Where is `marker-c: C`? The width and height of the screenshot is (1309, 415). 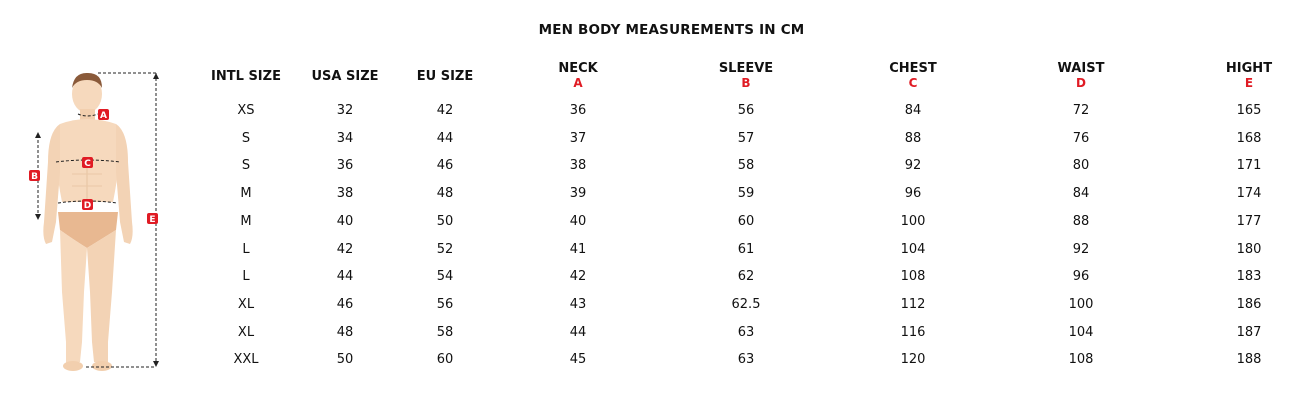
marker-c: C is located at coordinates (87, 163).